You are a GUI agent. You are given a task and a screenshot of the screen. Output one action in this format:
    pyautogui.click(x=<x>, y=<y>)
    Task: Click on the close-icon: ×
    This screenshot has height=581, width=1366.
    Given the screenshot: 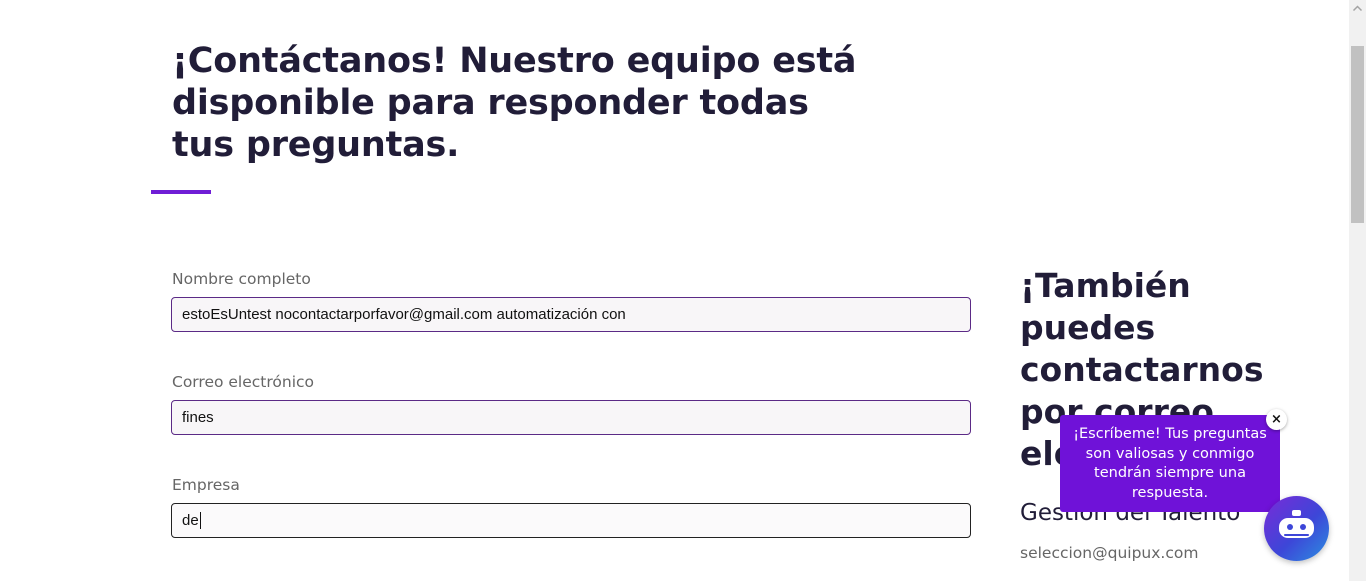 What is the action you would take?
    pyautogui.click(x=1276, y=419)
    